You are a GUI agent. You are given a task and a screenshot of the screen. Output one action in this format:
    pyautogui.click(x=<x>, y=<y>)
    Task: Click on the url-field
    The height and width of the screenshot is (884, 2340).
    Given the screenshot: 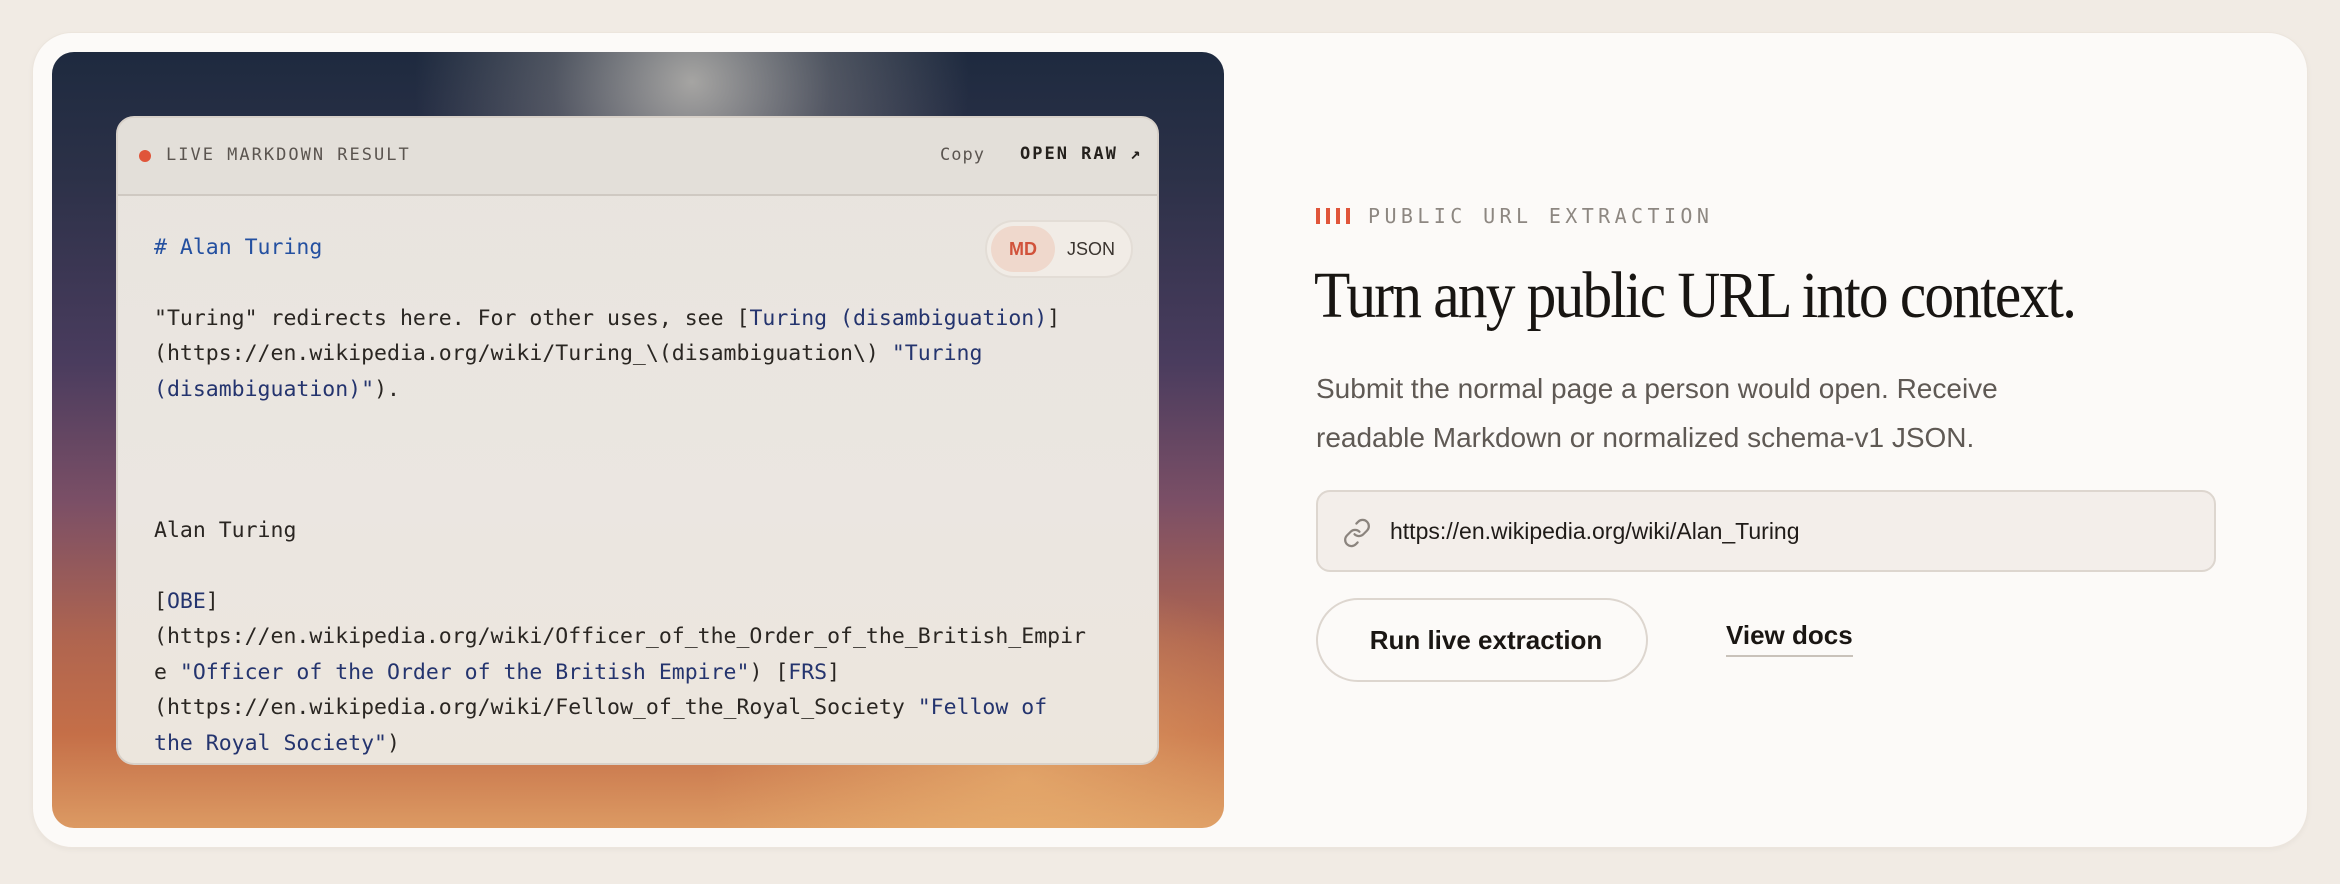 What is the action you would take?
    pyautogui.click(x=1766, y=531)
    